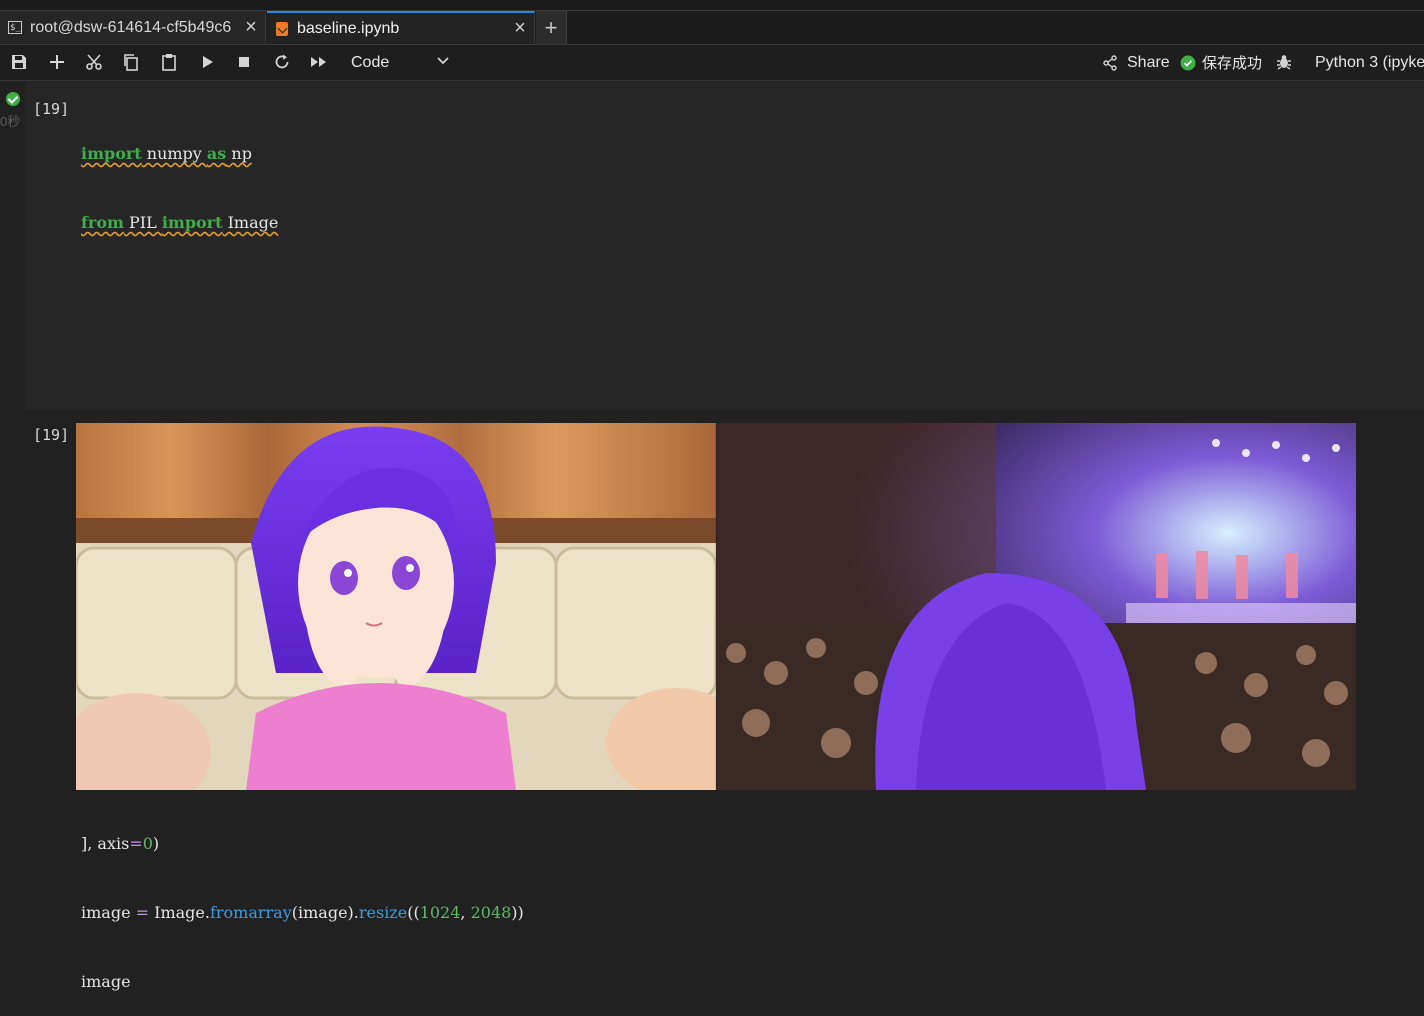  What do you see at coordinates (51, 435) in the screenshot?
I see `output-prompt: [19]` at bounding box center [51, 435].